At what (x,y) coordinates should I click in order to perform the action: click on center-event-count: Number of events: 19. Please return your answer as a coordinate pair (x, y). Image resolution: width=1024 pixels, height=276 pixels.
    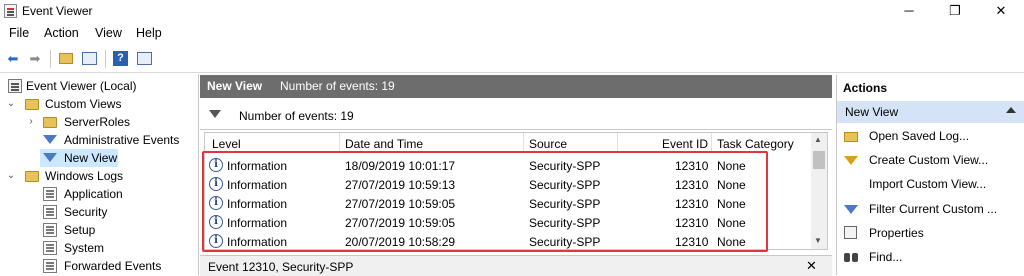
    Looking at the image, I should click on (337, 86).